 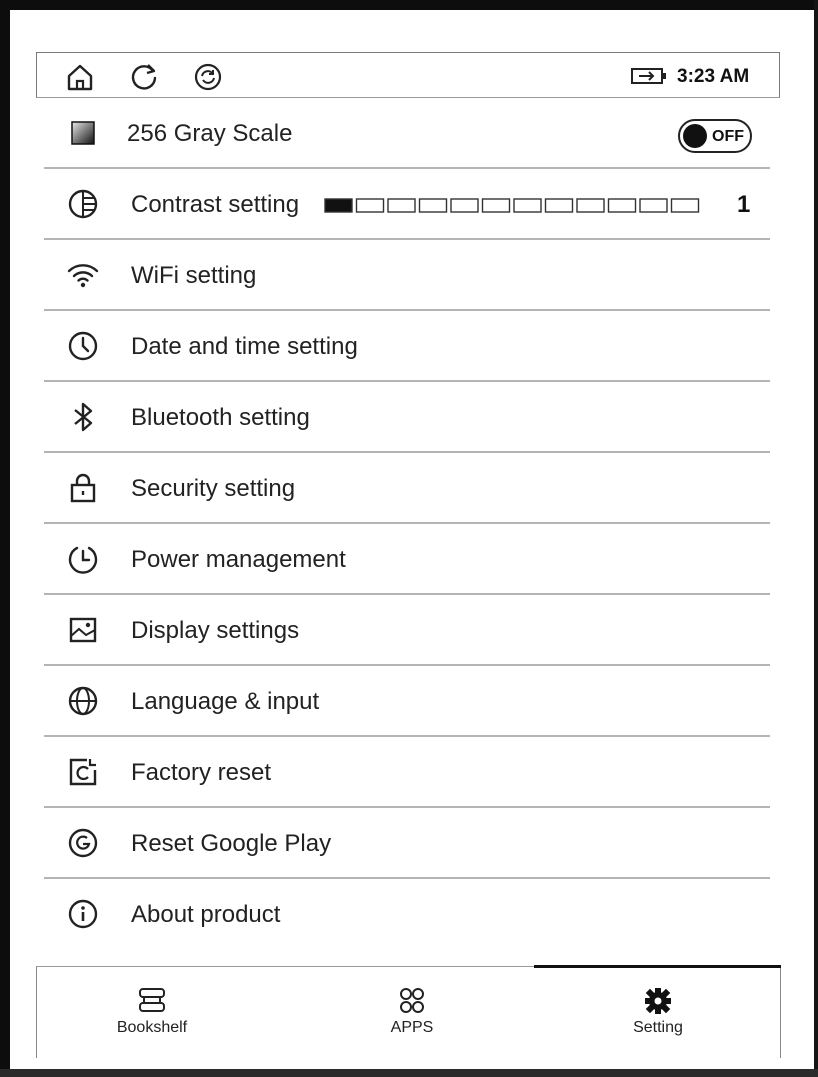 I want to click on toggle-state-label: OFF, so click(x=728, y=136).